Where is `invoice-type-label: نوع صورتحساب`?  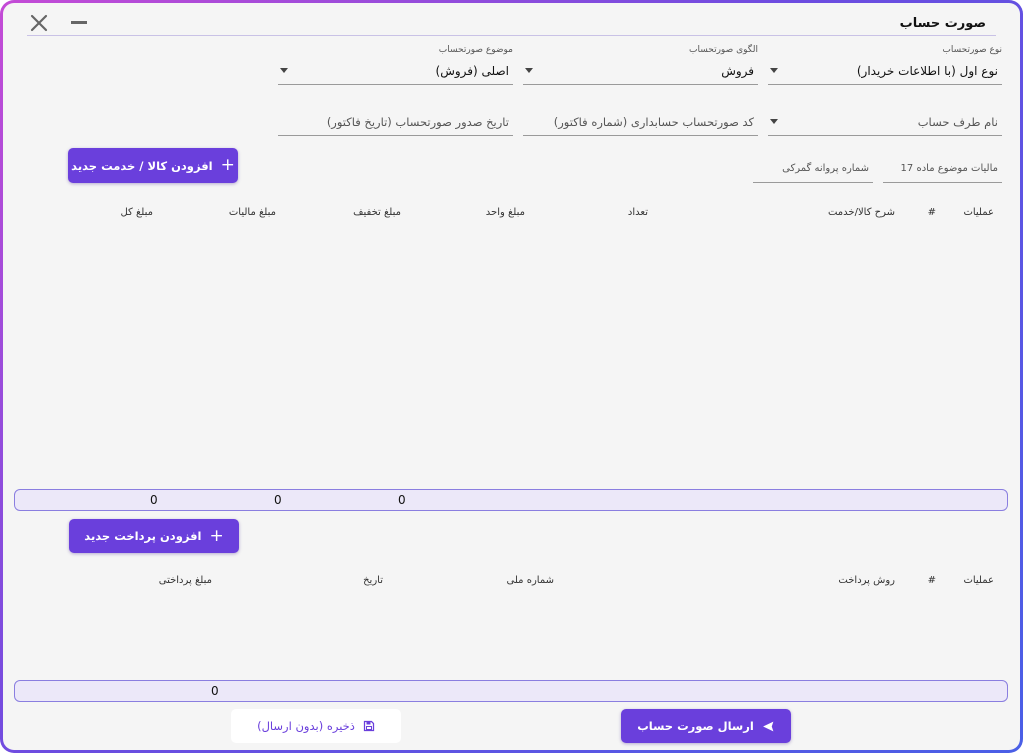 invoice-type-label: نوع صورتحساب is located at coordinates (972, 50).